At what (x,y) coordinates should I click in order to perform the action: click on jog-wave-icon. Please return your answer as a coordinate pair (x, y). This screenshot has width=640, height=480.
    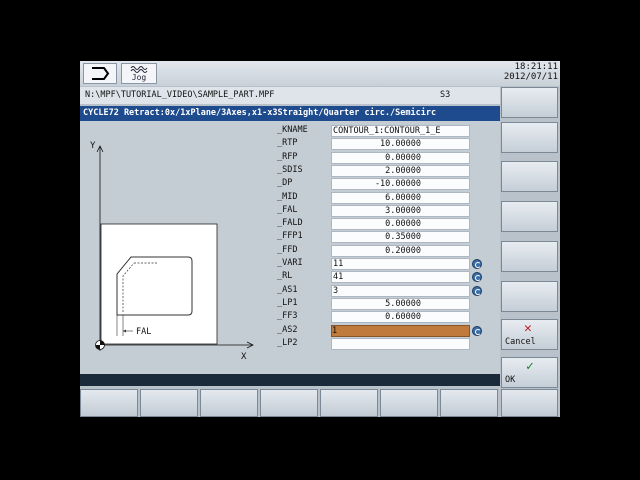
    Looking at the image, I should click on (139, 69).